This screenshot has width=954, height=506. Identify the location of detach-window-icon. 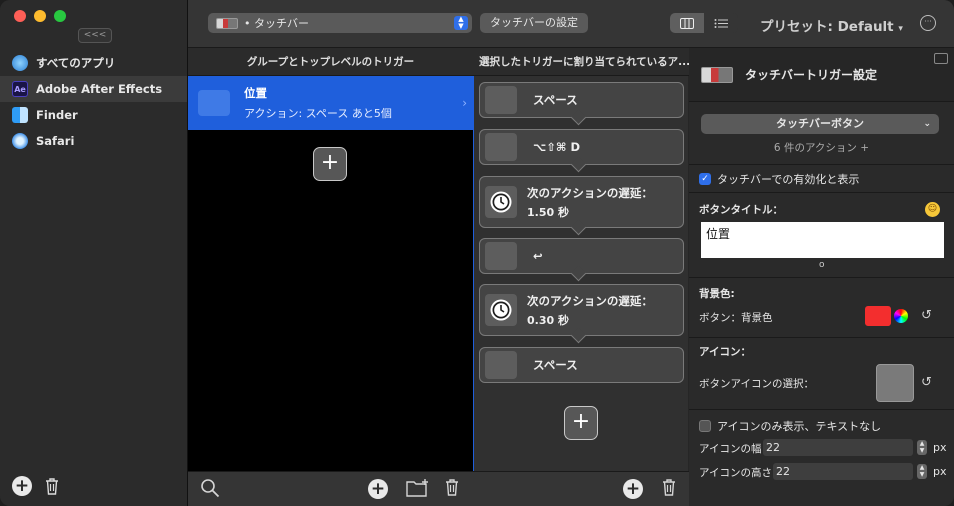
(941, 58).